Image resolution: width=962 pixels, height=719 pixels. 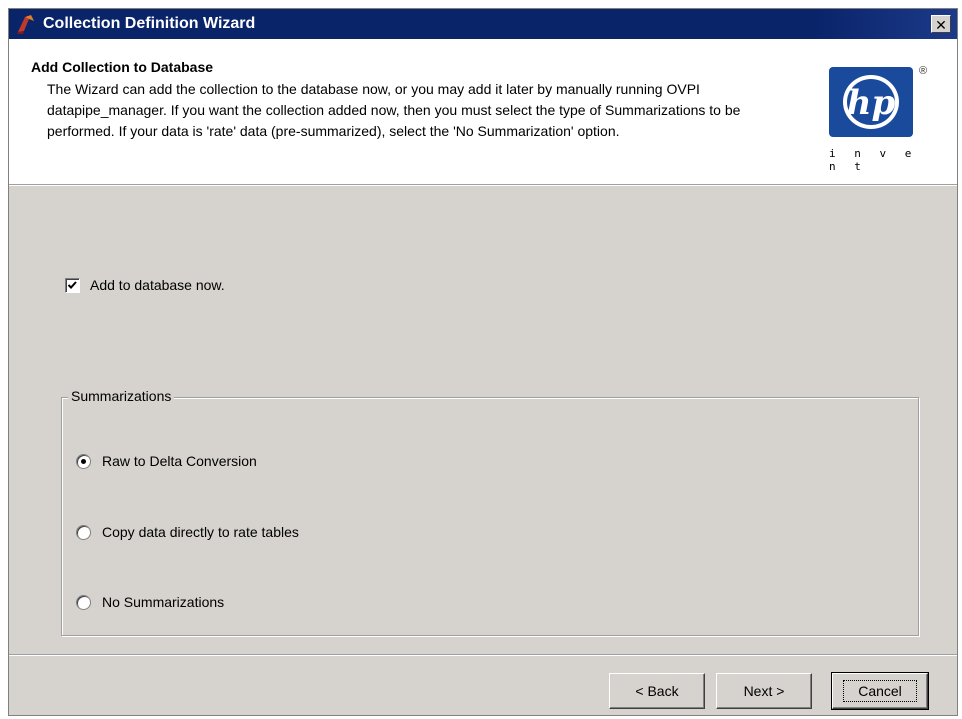 I want to click on cancel-label: Cancel, so click(x=880, y=691).